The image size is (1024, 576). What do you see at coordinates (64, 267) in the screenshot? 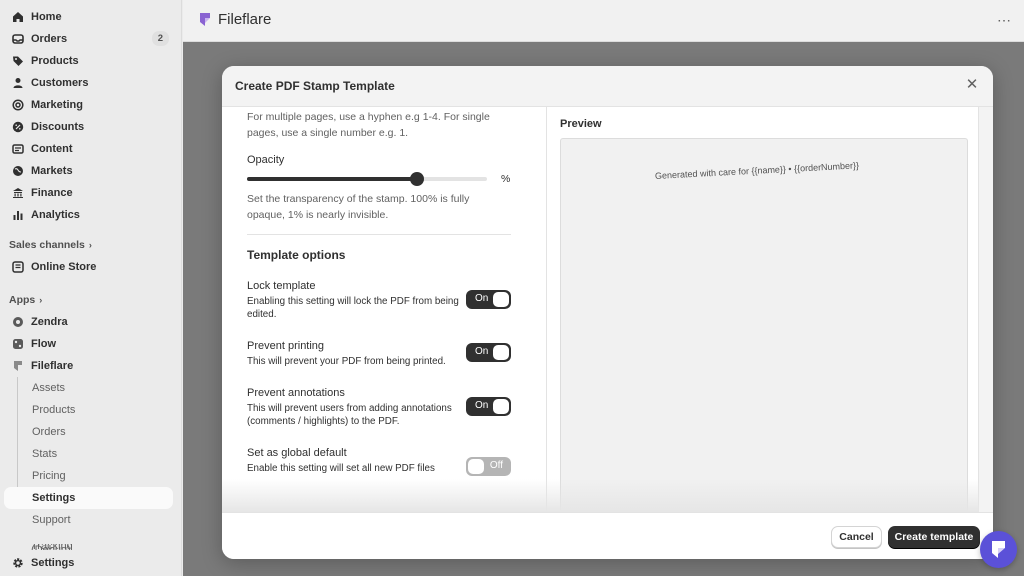
I see `nav-online-store-label: Online Store` at bounding box center [64, 267].